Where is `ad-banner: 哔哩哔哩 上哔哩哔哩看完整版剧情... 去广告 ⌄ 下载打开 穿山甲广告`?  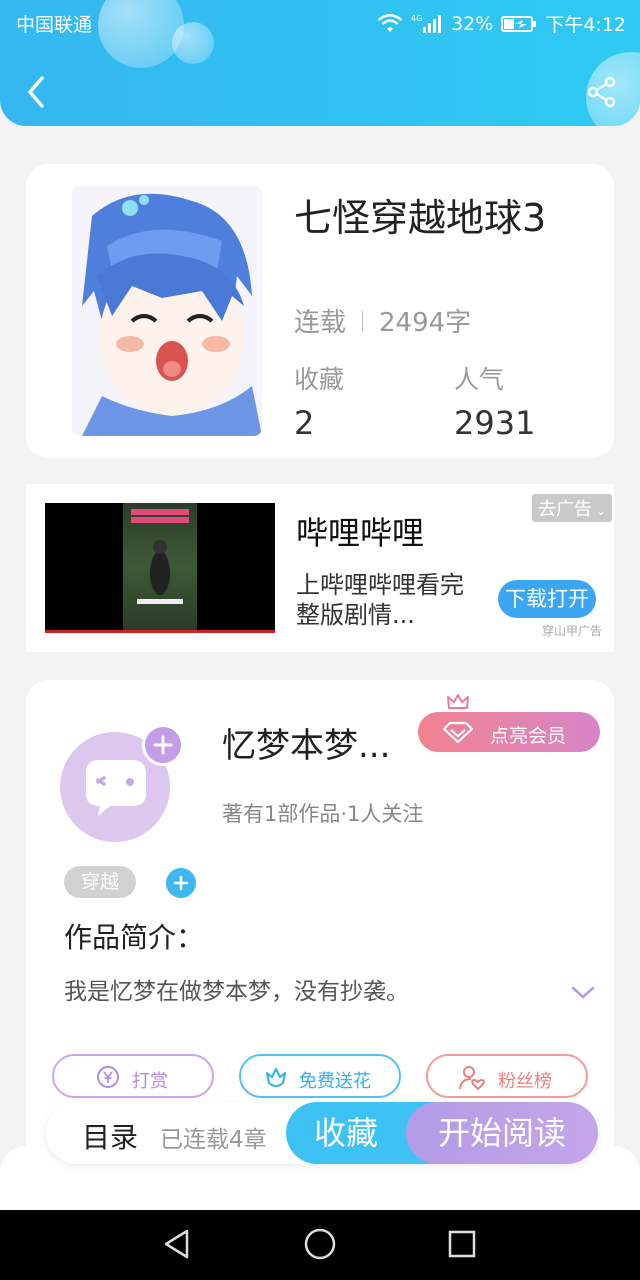
ad-banner: 哔哩哔哩 上哔哩哔哩看完整版剧情... 去广告 ⌄ 下载打开 穿山甲广告 is located at coordinates (320, 568).